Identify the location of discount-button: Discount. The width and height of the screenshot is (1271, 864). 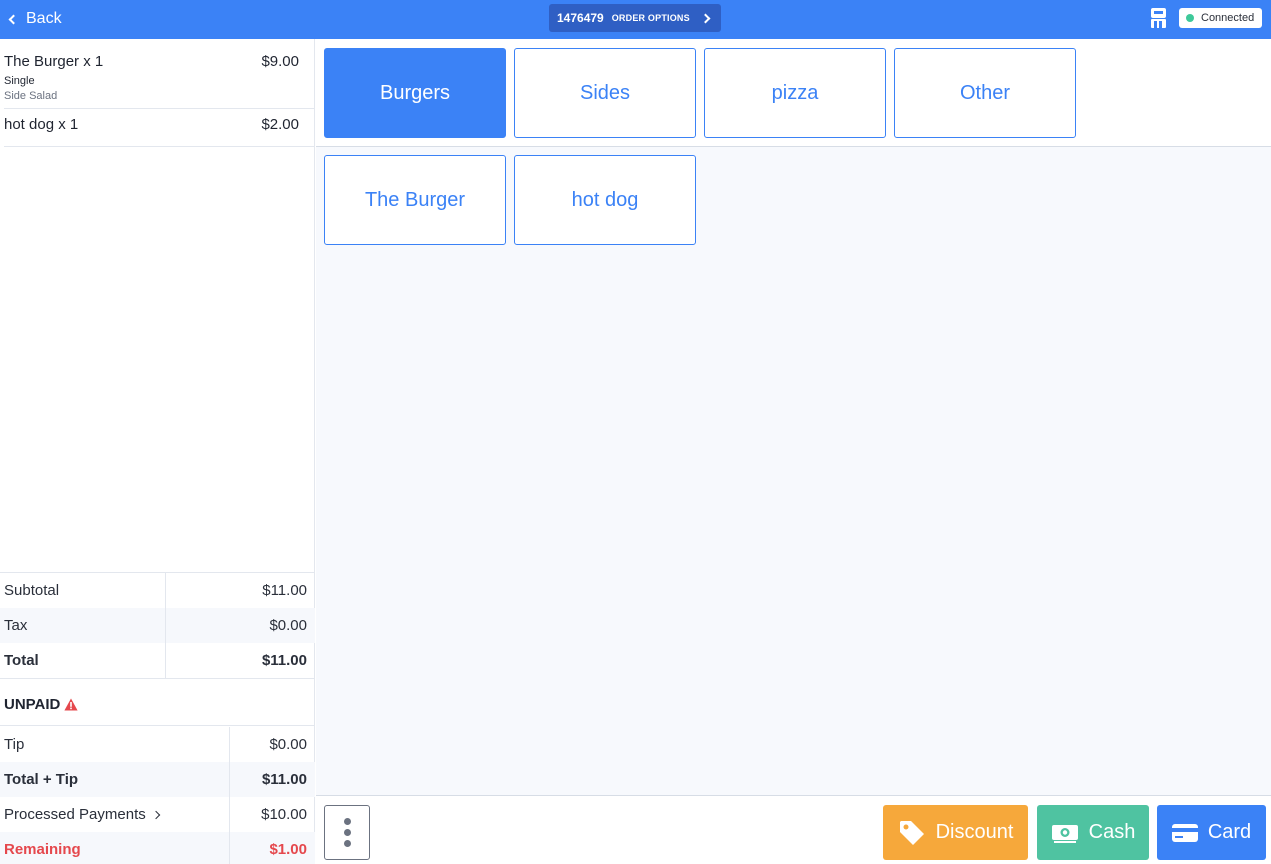
(955, 832).